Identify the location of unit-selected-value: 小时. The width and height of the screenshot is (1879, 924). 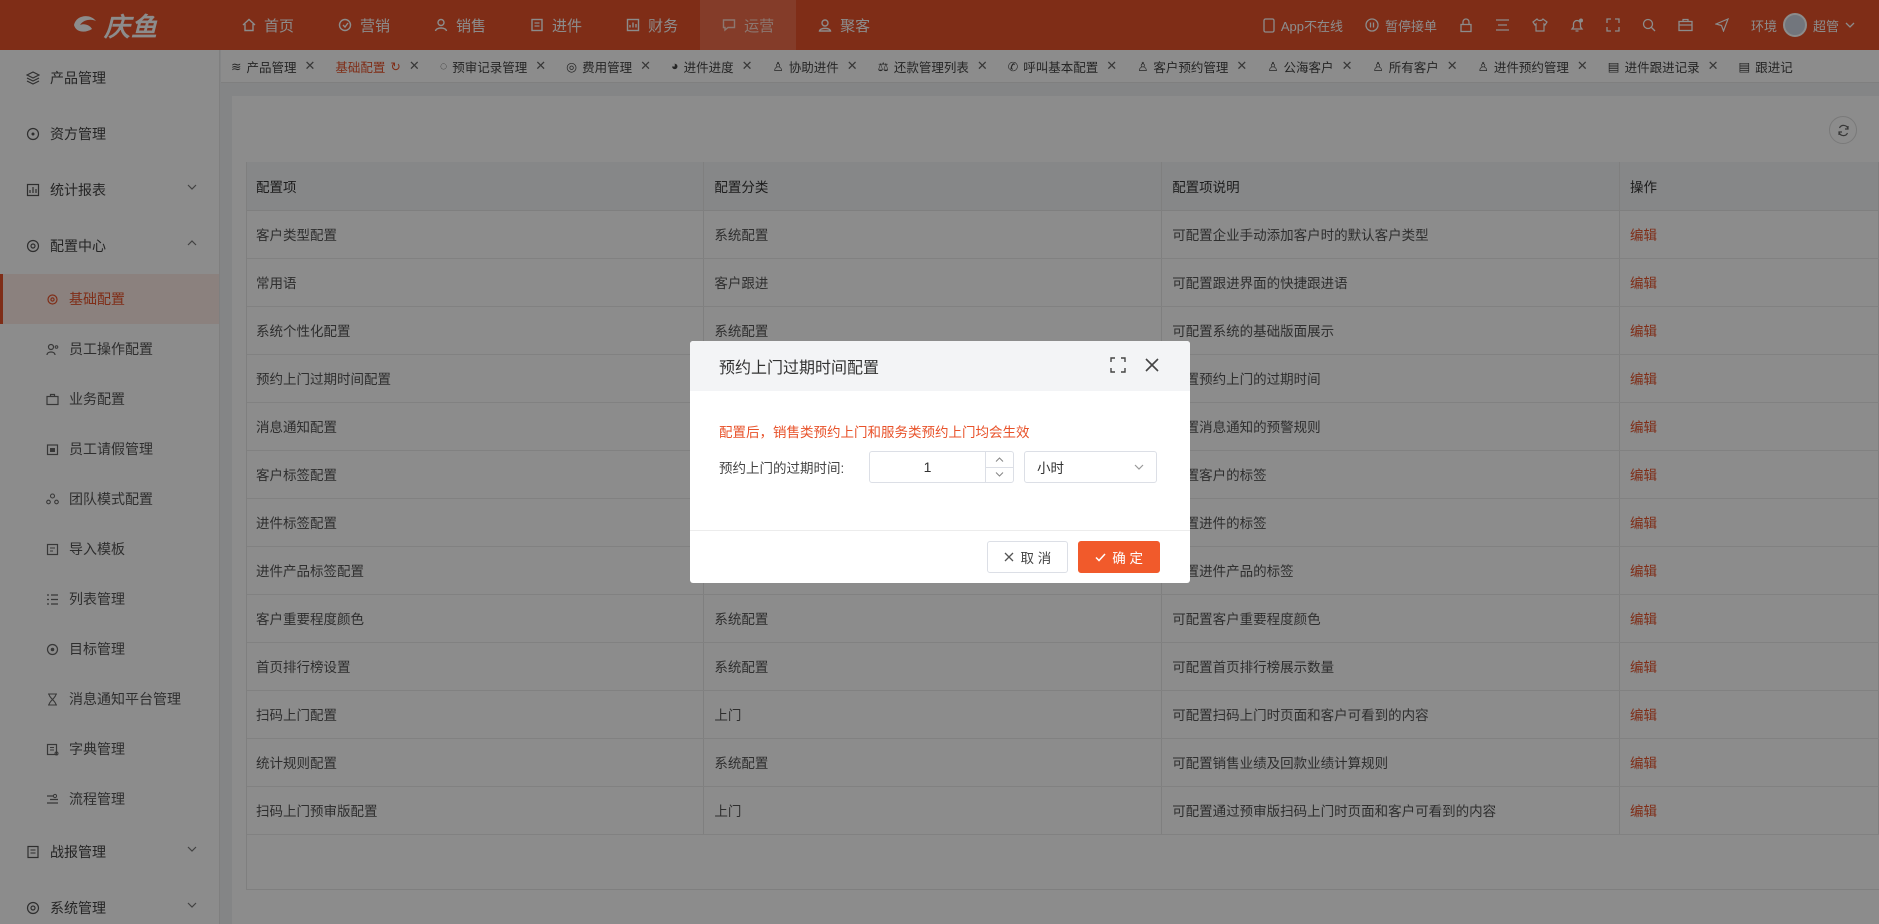
(1050, 468).